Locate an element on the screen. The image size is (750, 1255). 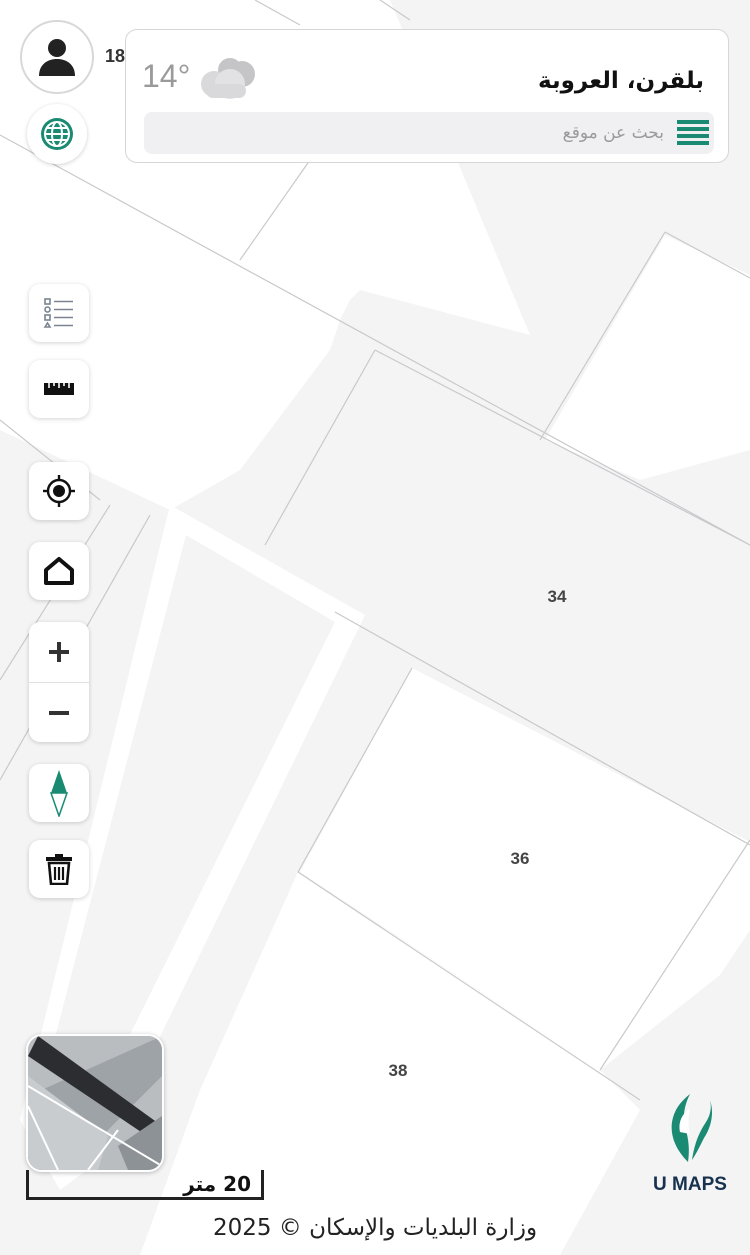
user-icon is located at coordinates (57, 57).